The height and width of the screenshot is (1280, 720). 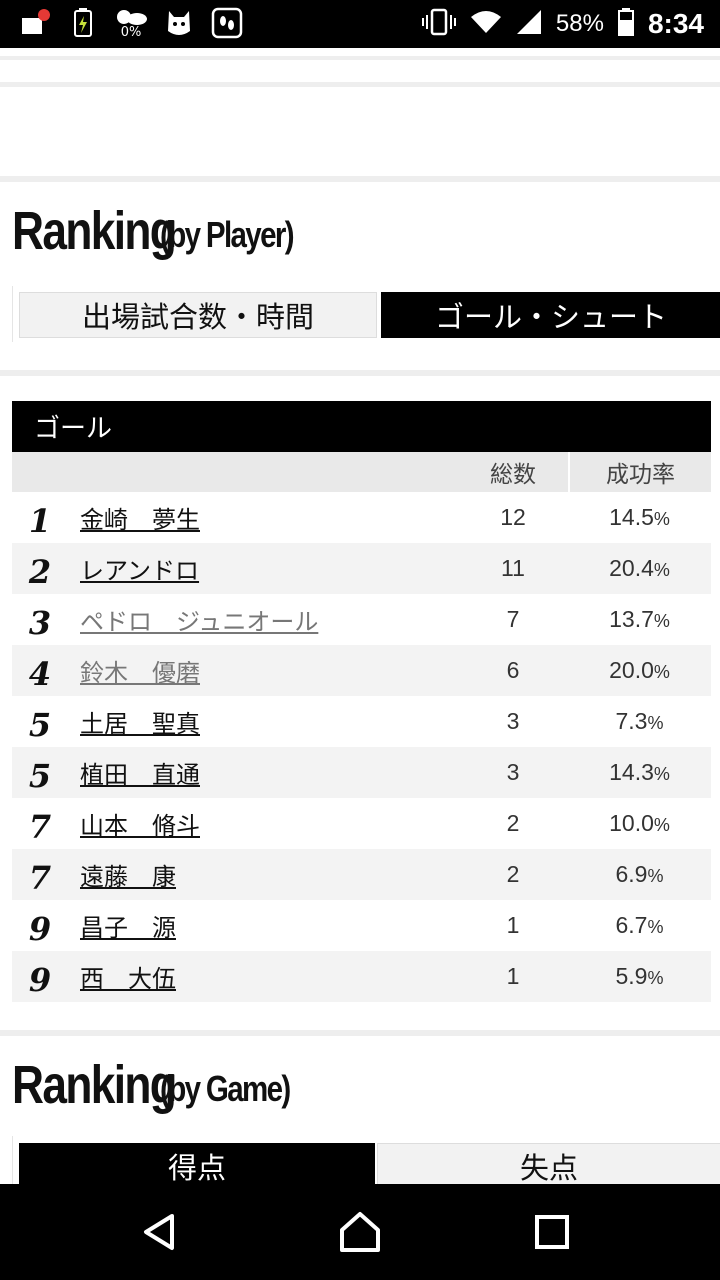 I want to click on rank-number: 1, so click(x=40, y=520).